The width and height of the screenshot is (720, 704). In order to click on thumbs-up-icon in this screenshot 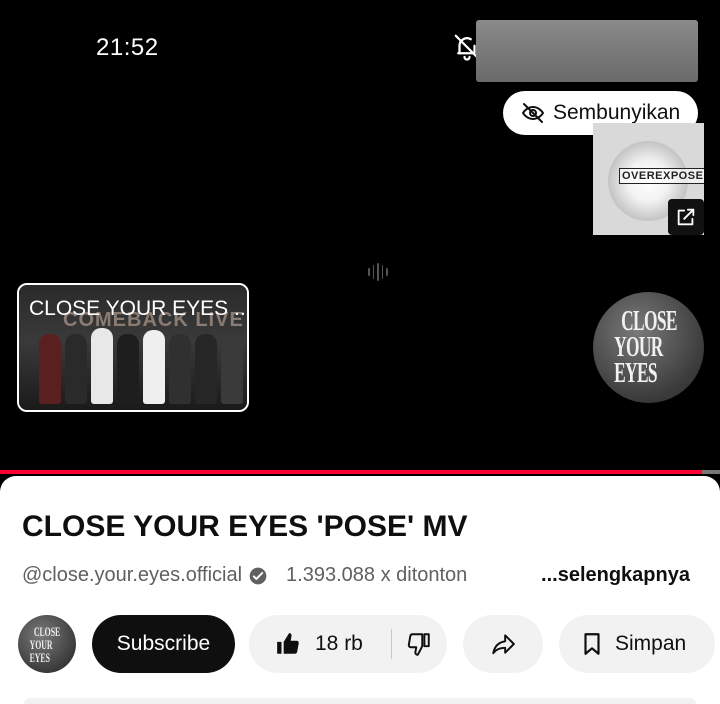, I will do `click(288, 643)`.